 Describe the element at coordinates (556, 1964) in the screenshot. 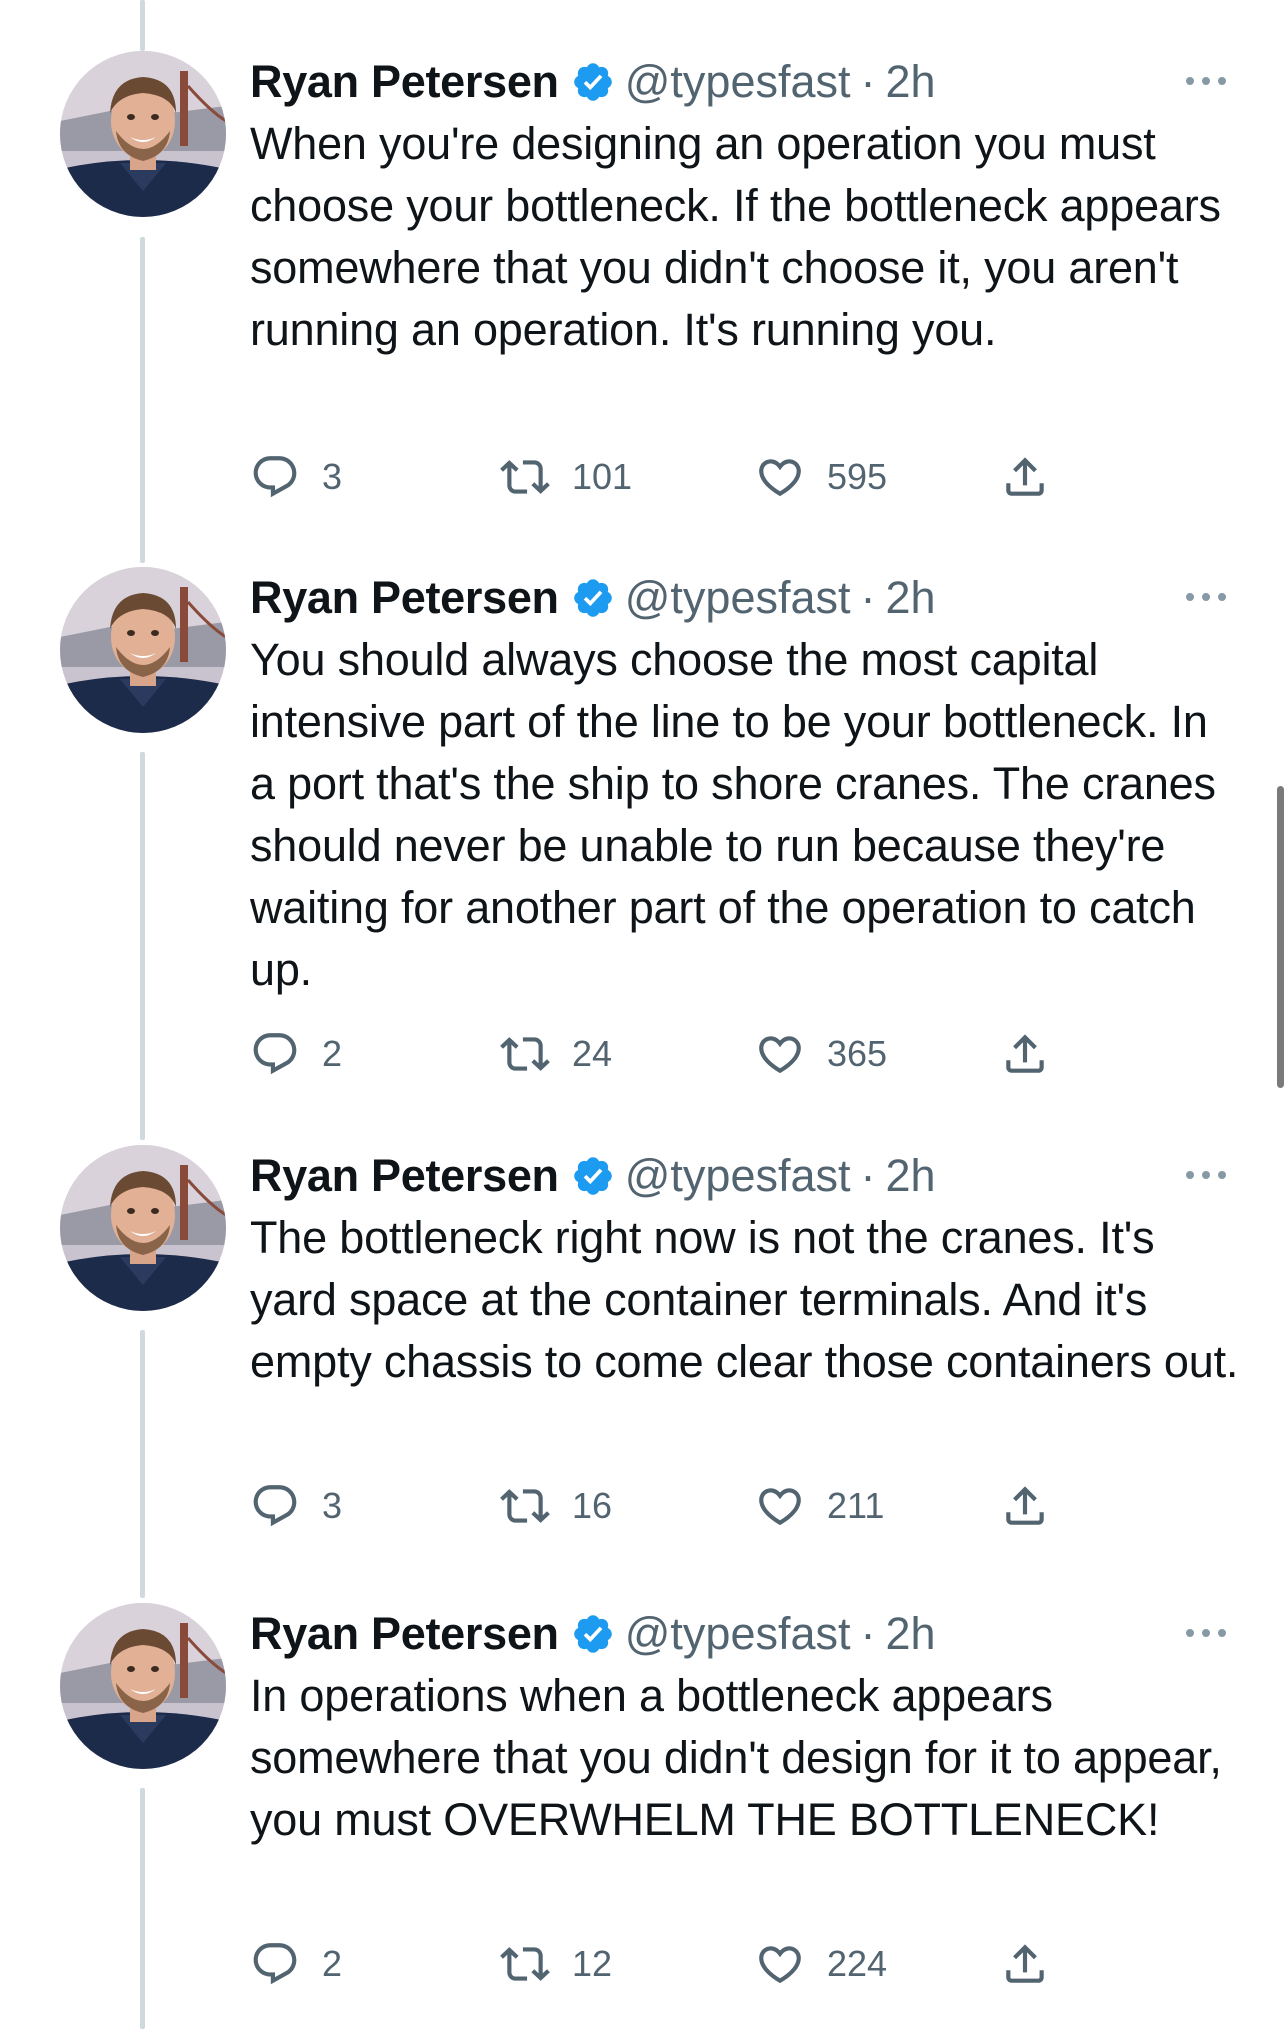

I see `retweet-button: 12` at that location.